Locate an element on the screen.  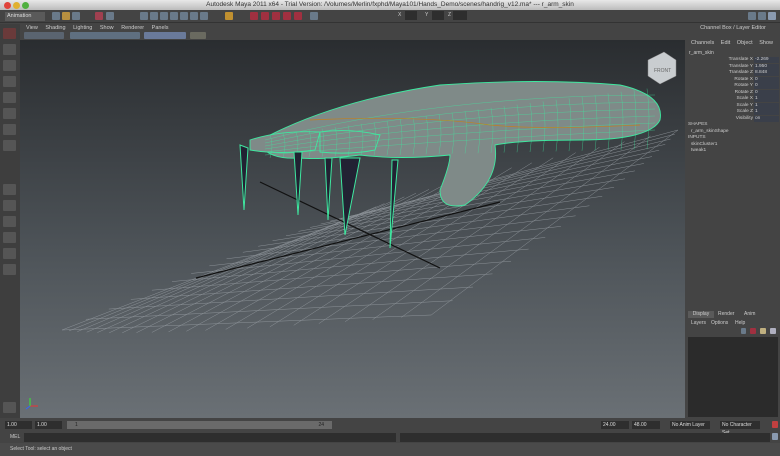
menu-lighting: Lighting is located at coordinates (82, 28).